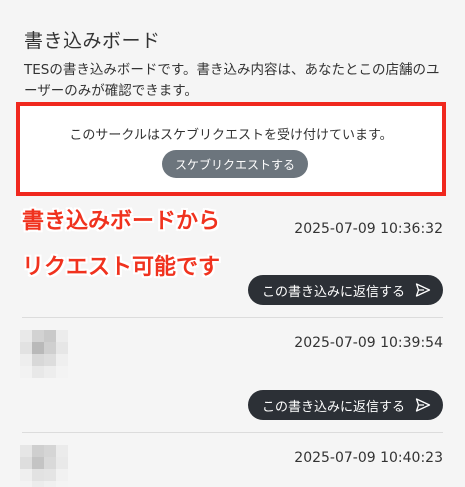  What do you see at coordinates (368, 458) in the screenshot?
I see `post-timestamp: 2025-07-09 10:40:23` at bounding box center [368, 458].